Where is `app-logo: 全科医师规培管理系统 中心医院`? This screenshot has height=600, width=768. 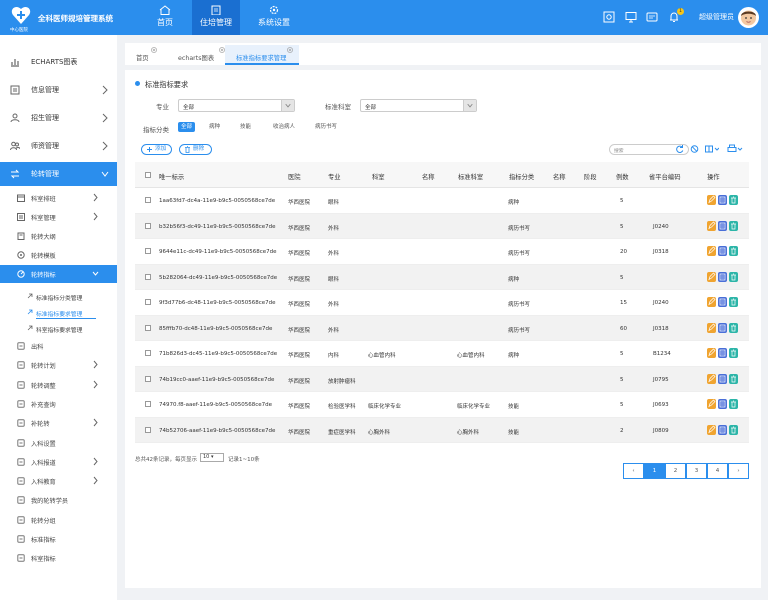 app-logo: 全科医师规培管理系统 中心医院 is located at coordinates (67, 19).